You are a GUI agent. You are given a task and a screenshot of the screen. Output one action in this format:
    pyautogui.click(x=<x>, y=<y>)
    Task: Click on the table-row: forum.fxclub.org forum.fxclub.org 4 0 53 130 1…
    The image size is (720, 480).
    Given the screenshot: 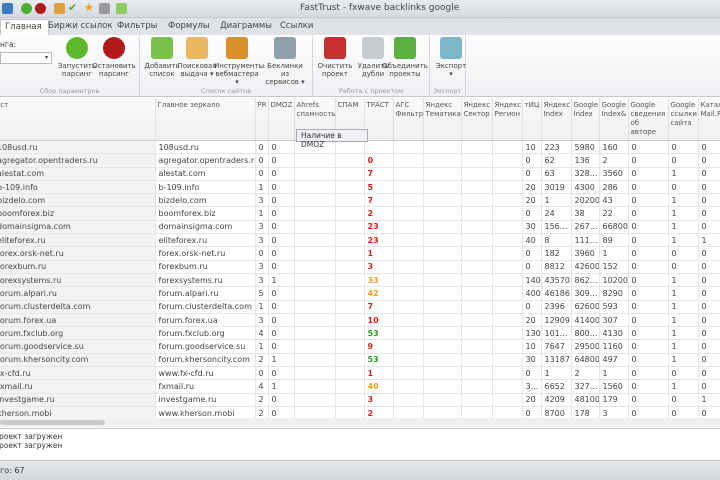 What is the action you would take?
    pyautogui.click(x=360, y=333)
    